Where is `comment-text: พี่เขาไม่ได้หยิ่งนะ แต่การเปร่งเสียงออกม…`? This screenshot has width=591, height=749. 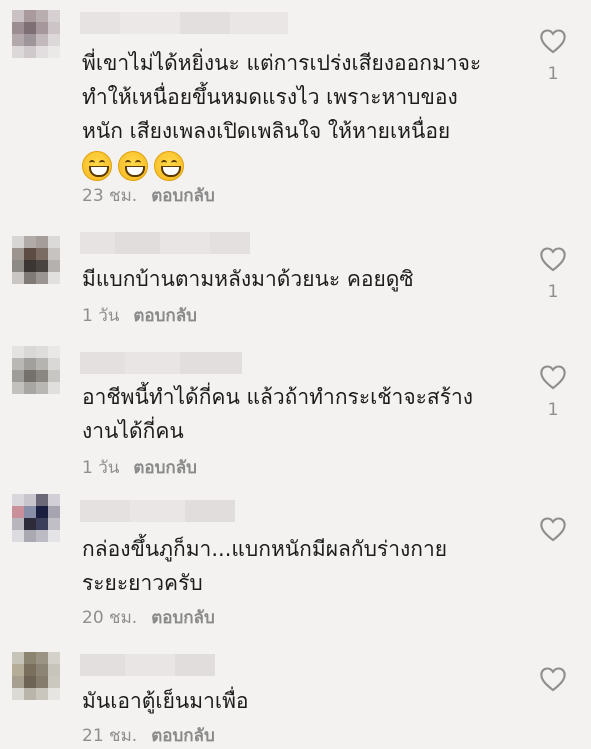
comment-text: พี่เขาไม่ได้หยิ่งนะ แต่การเปร่งเสียงออกม… is located at coordinates (302, 114).